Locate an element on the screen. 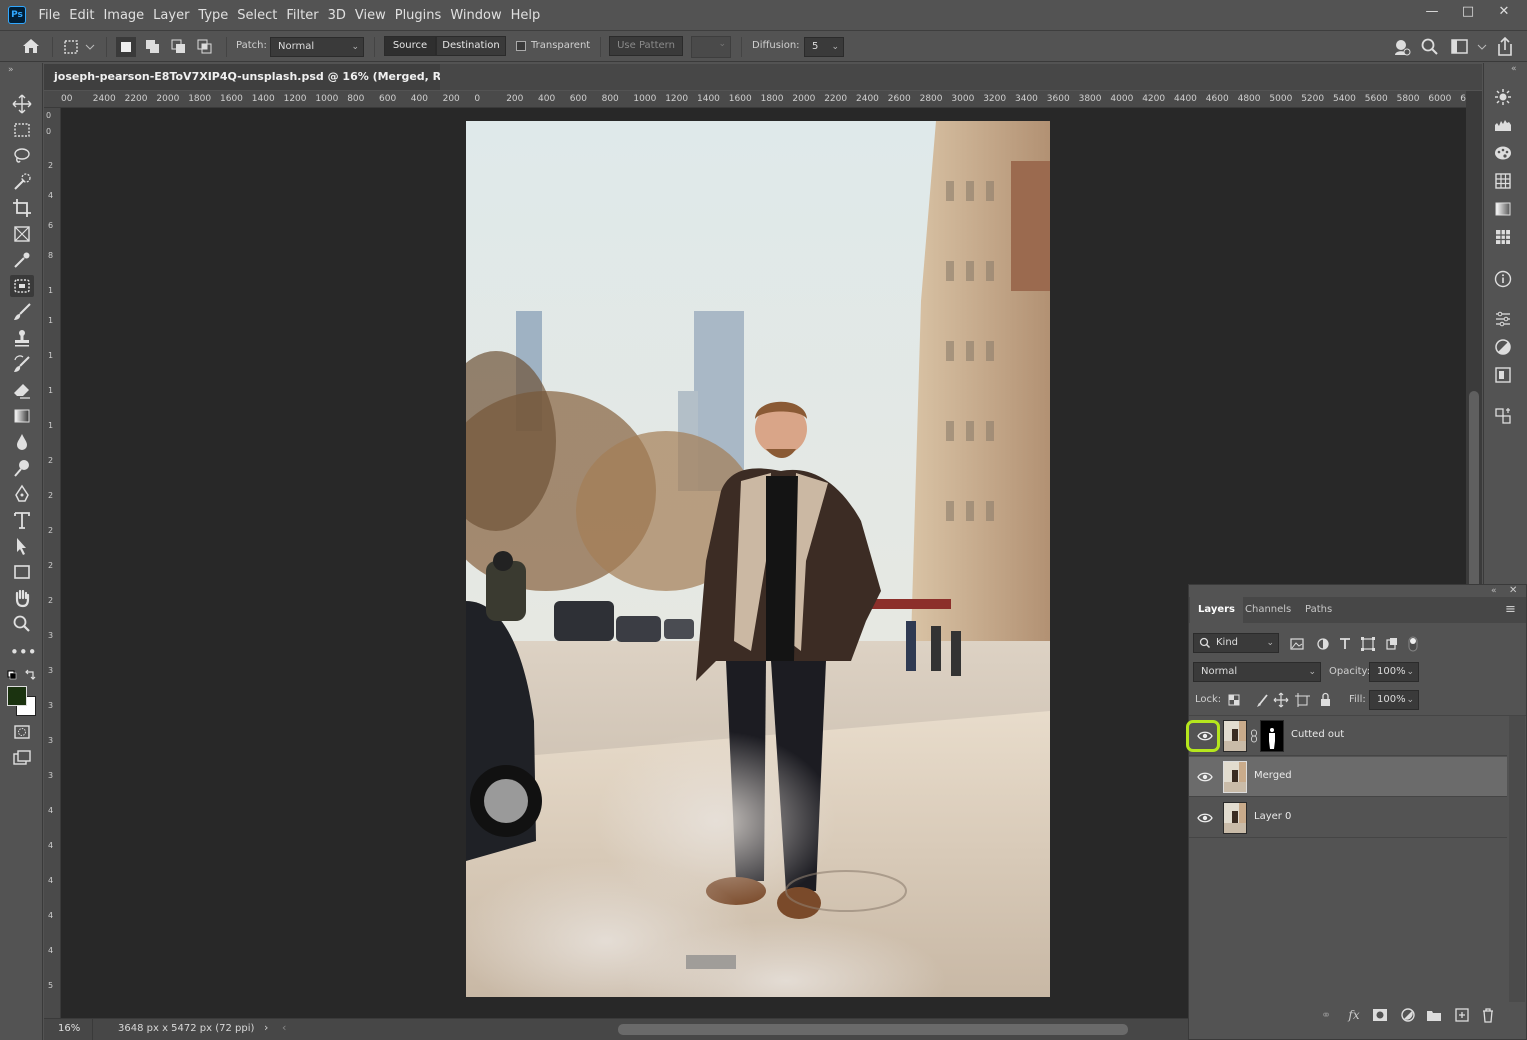 This screenshot has height=1040, width=1527. zoom-tool-icon is located at coordinates (22, 624).